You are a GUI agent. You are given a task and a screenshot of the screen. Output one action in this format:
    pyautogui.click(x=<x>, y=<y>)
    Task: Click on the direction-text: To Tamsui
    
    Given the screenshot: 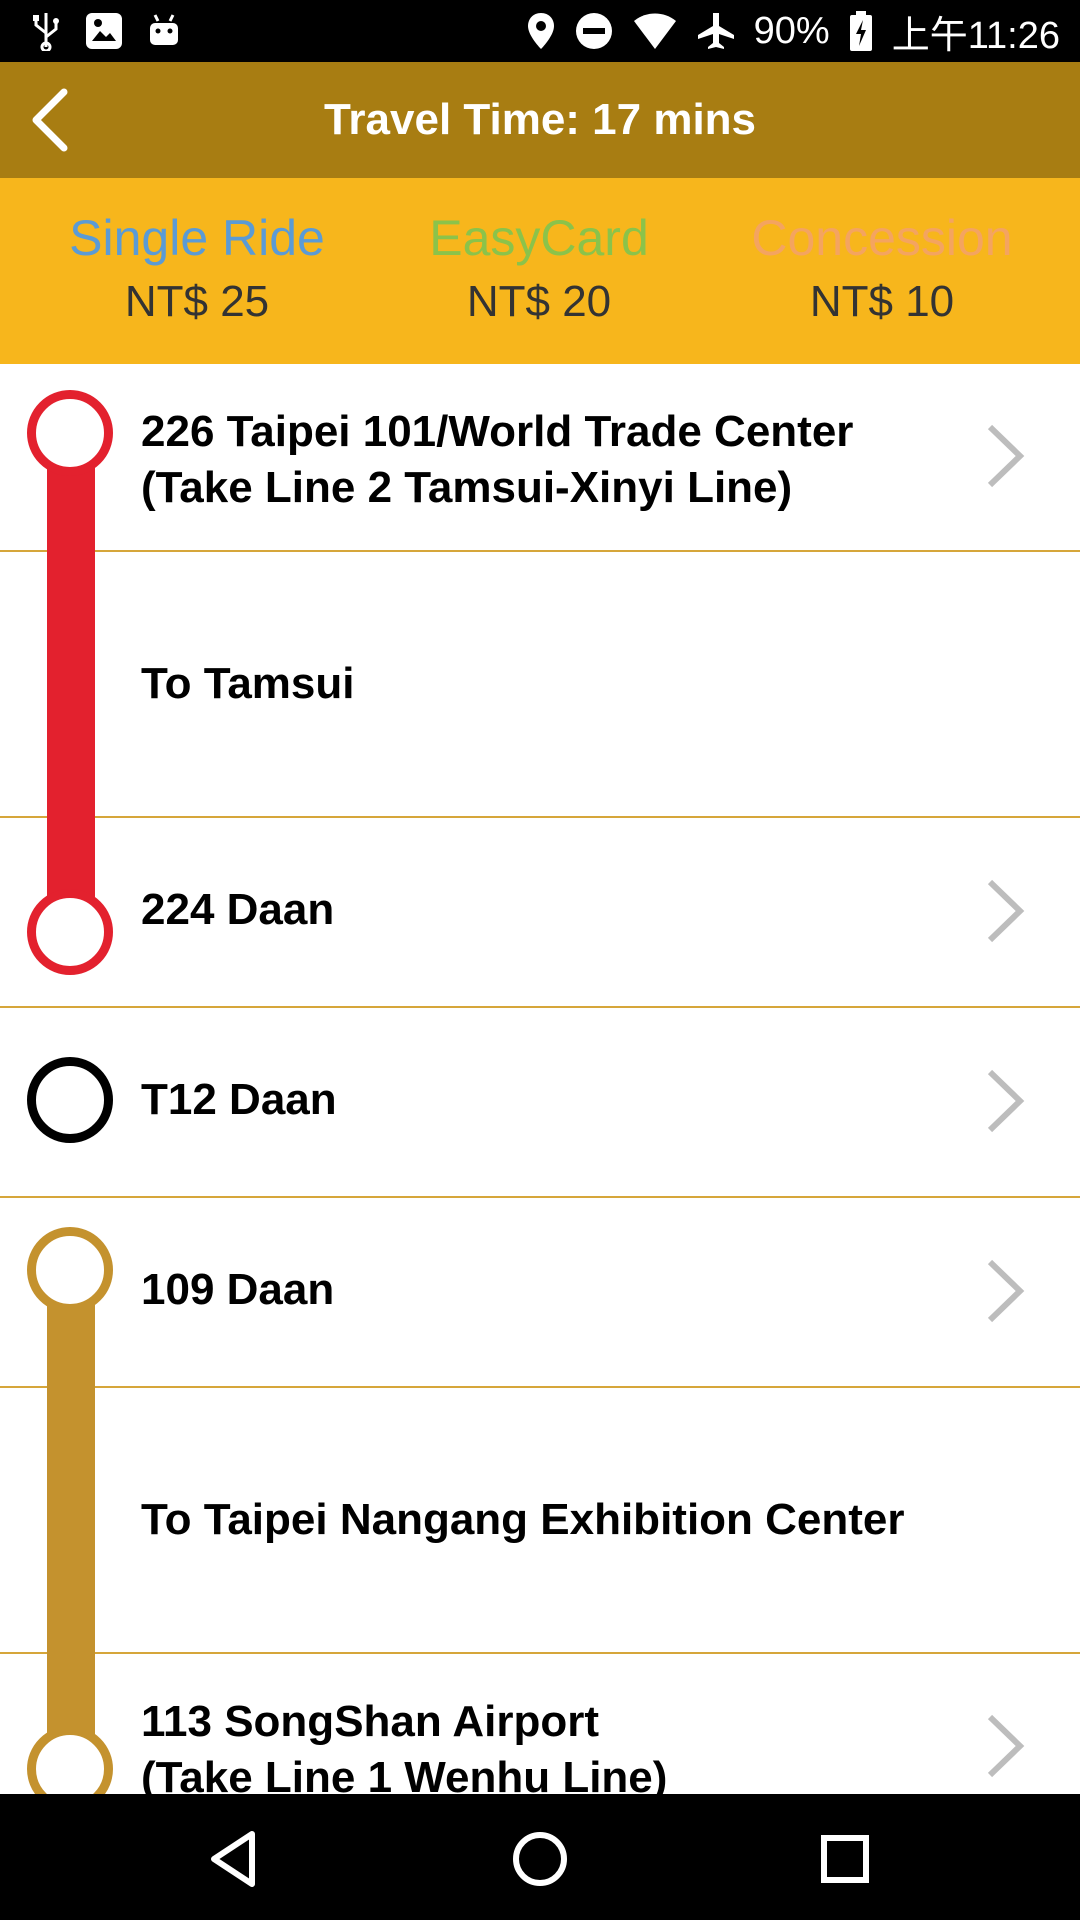 What is the action you would take?
    pyautogui.click(x=248, y=683)
    